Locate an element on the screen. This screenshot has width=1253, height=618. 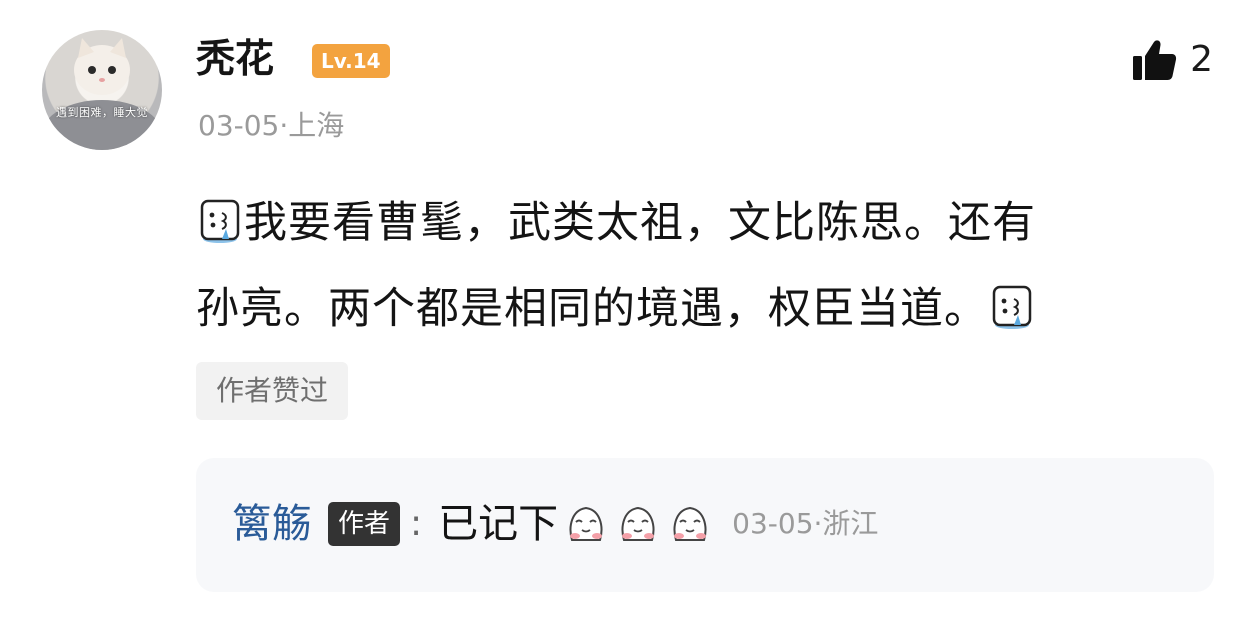
comment-meta: 03-05·上海 is located at coordinates (271, 125).